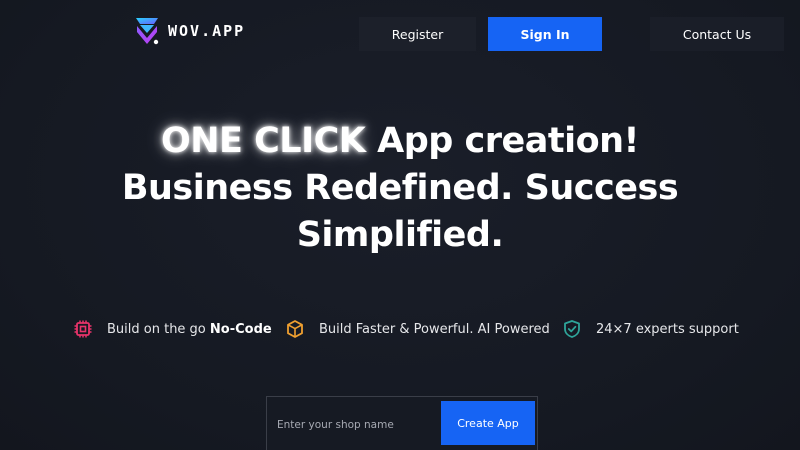  What do you see at coordinates (400, 235) in the screenshot?
I see `hero-line-3: Simplified.` at bounding box center [400, 235].